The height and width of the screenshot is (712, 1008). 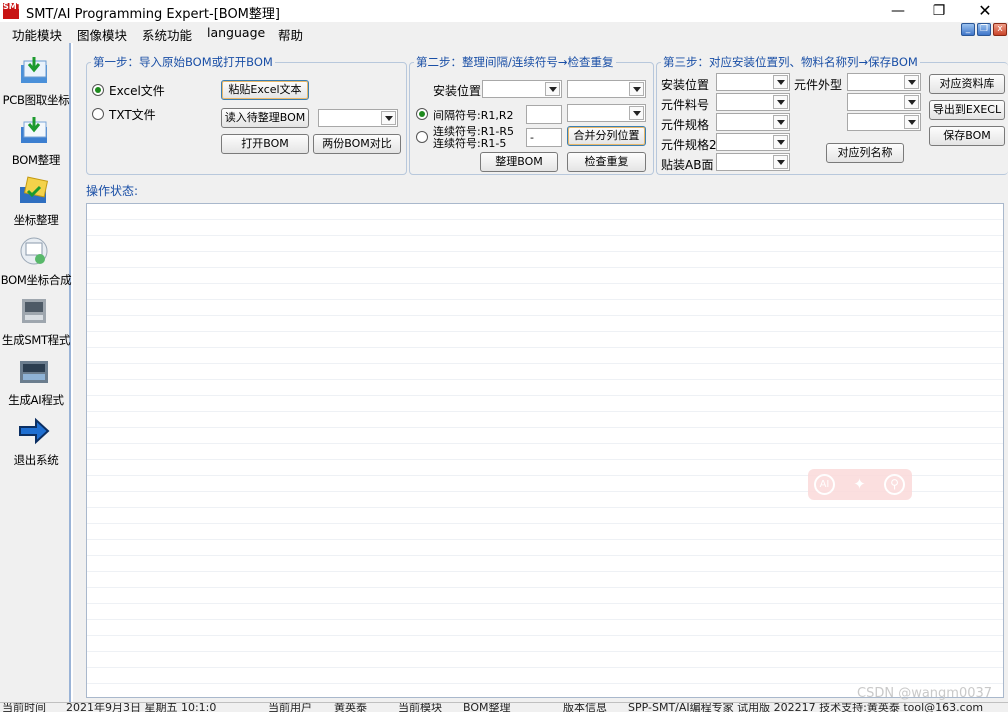 I want to click on step3-legend: 第三步：对应安装位置列、物料名称列→保存BOM, so click(x=790, y=62).